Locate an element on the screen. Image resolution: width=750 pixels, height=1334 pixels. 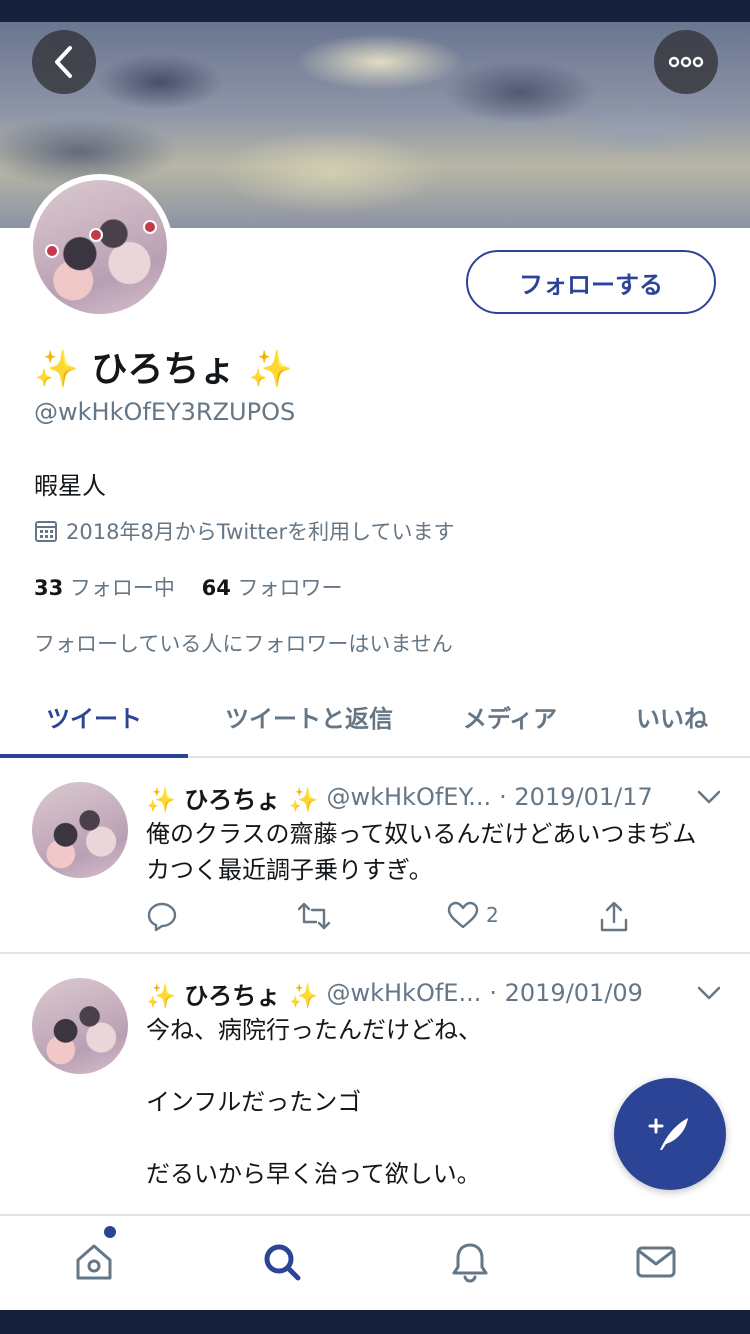
home-notification-dot is located at coordinates (110, 1232).